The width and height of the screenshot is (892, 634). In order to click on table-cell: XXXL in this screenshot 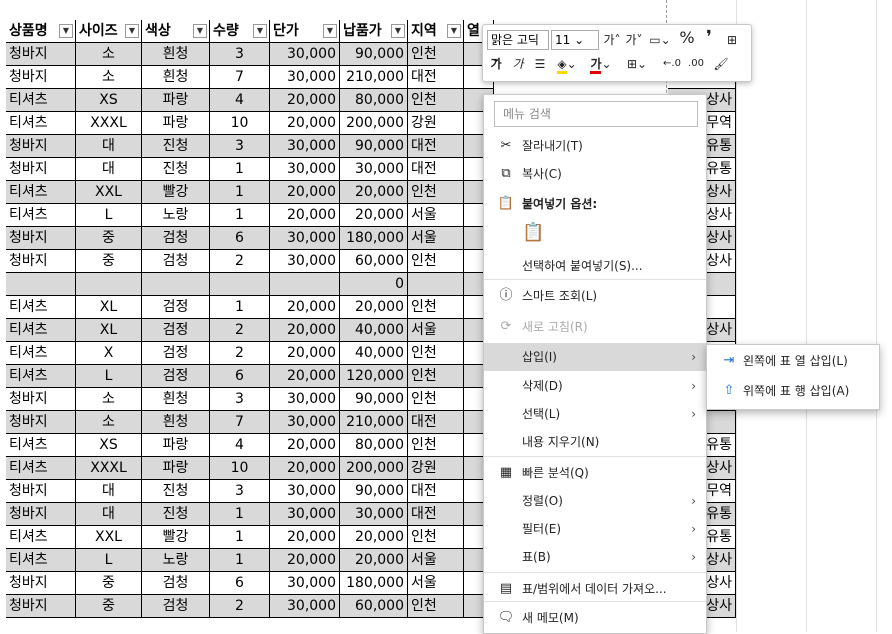, I will do `click(109, 468)`.